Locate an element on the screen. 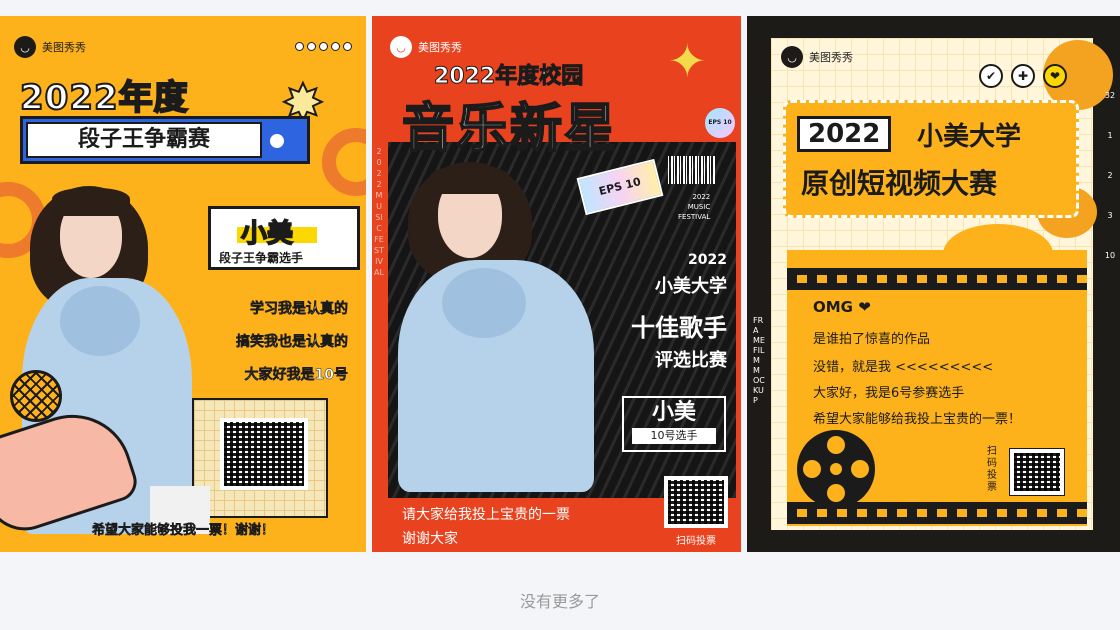 The width and height of the screenshot is (1120, 630). ring-decoration is located at coordinates (344, 162).